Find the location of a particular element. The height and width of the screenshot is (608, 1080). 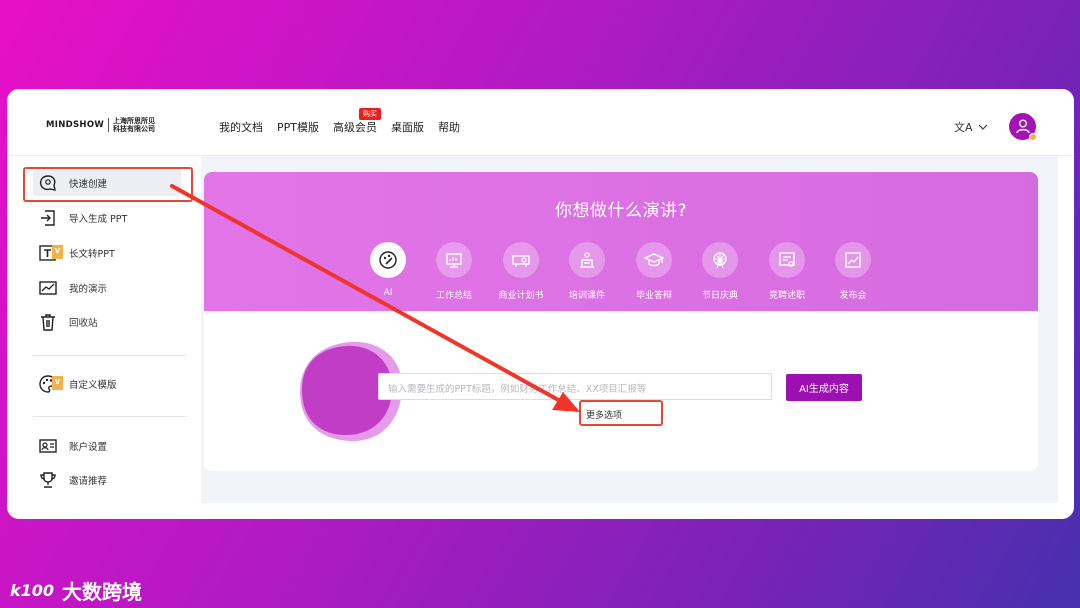

chart-board-icon is located at coordinates (853, 260).